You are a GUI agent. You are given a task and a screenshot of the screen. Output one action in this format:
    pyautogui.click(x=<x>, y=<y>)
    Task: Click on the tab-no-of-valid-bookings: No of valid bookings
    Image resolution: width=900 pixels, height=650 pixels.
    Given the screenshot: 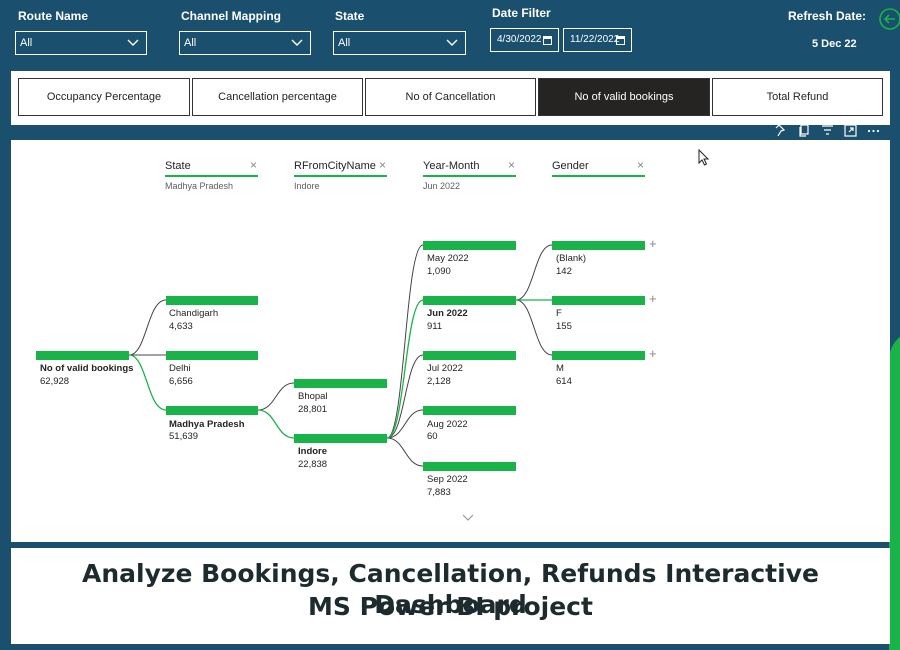 What is the action you would take?
    pyautogui.click(x=624, y=97)
    